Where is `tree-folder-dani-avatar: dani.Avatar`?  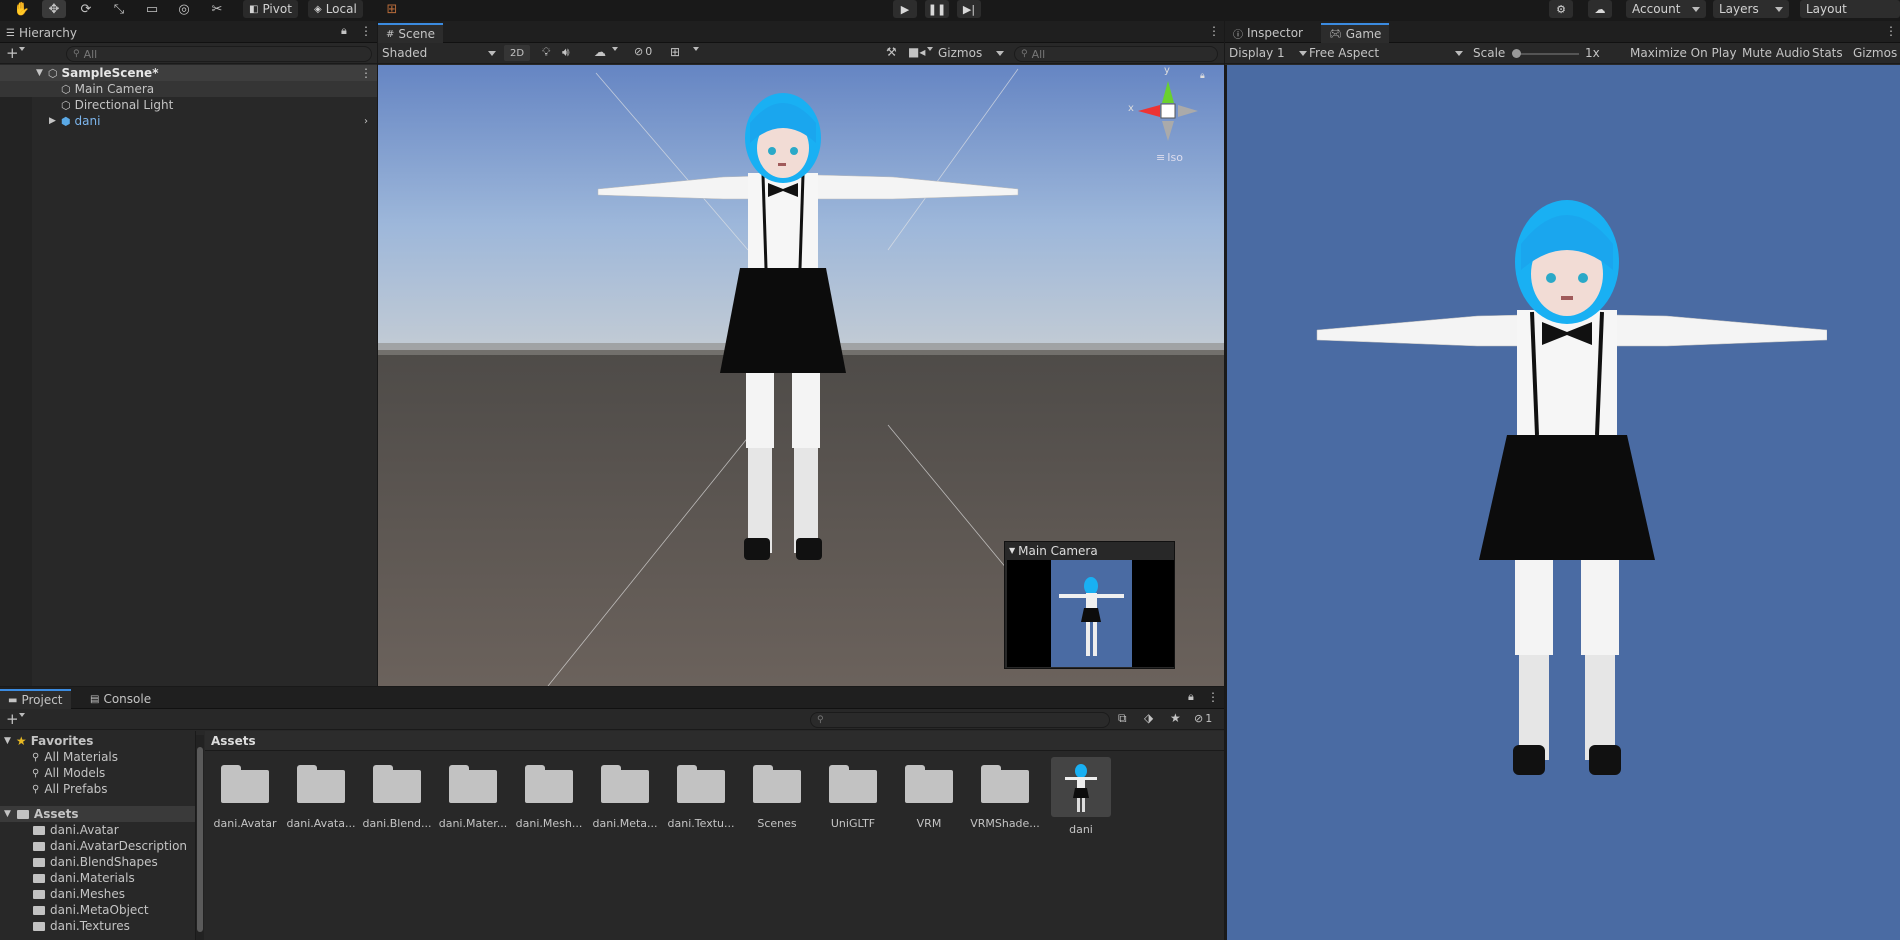 tree-folder-dani-avatar: dani.Avatar is located at coordinates (97, 830).